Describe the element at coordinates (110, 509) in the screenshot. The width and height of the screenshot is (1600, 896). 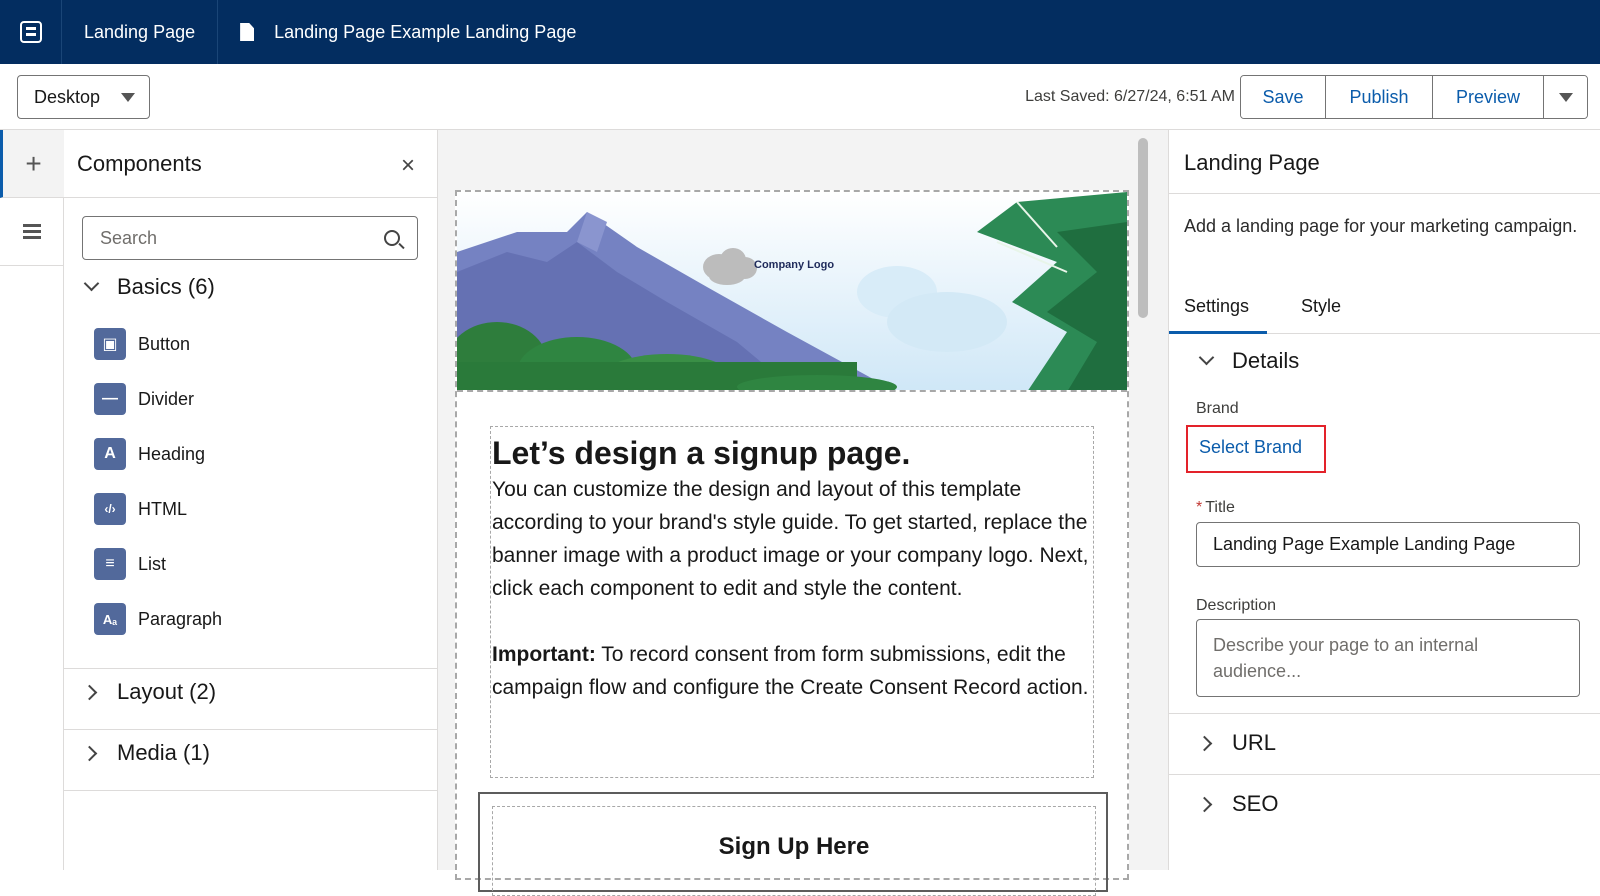
I see `code-component-icon: ‹/›` at that location.